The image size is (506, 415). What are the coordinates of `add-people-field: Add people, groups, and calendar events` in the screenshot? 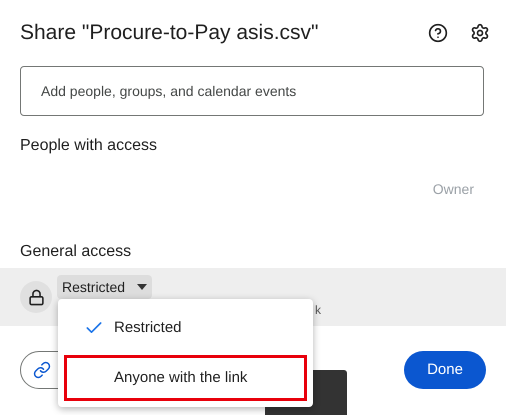 It's located at (252, 91).